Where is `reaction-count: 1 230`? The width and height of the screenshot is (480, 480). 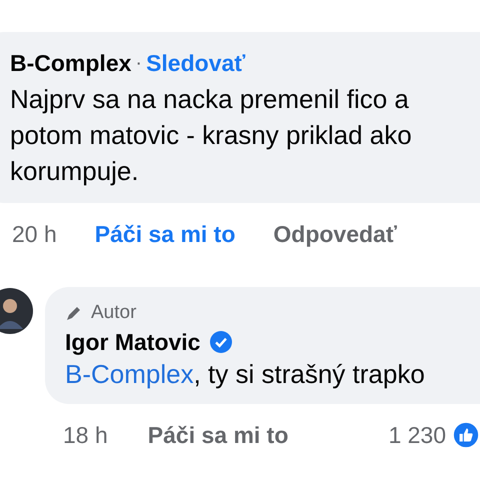 reaction-count: 1 230 is located at coordinates (417, 435).